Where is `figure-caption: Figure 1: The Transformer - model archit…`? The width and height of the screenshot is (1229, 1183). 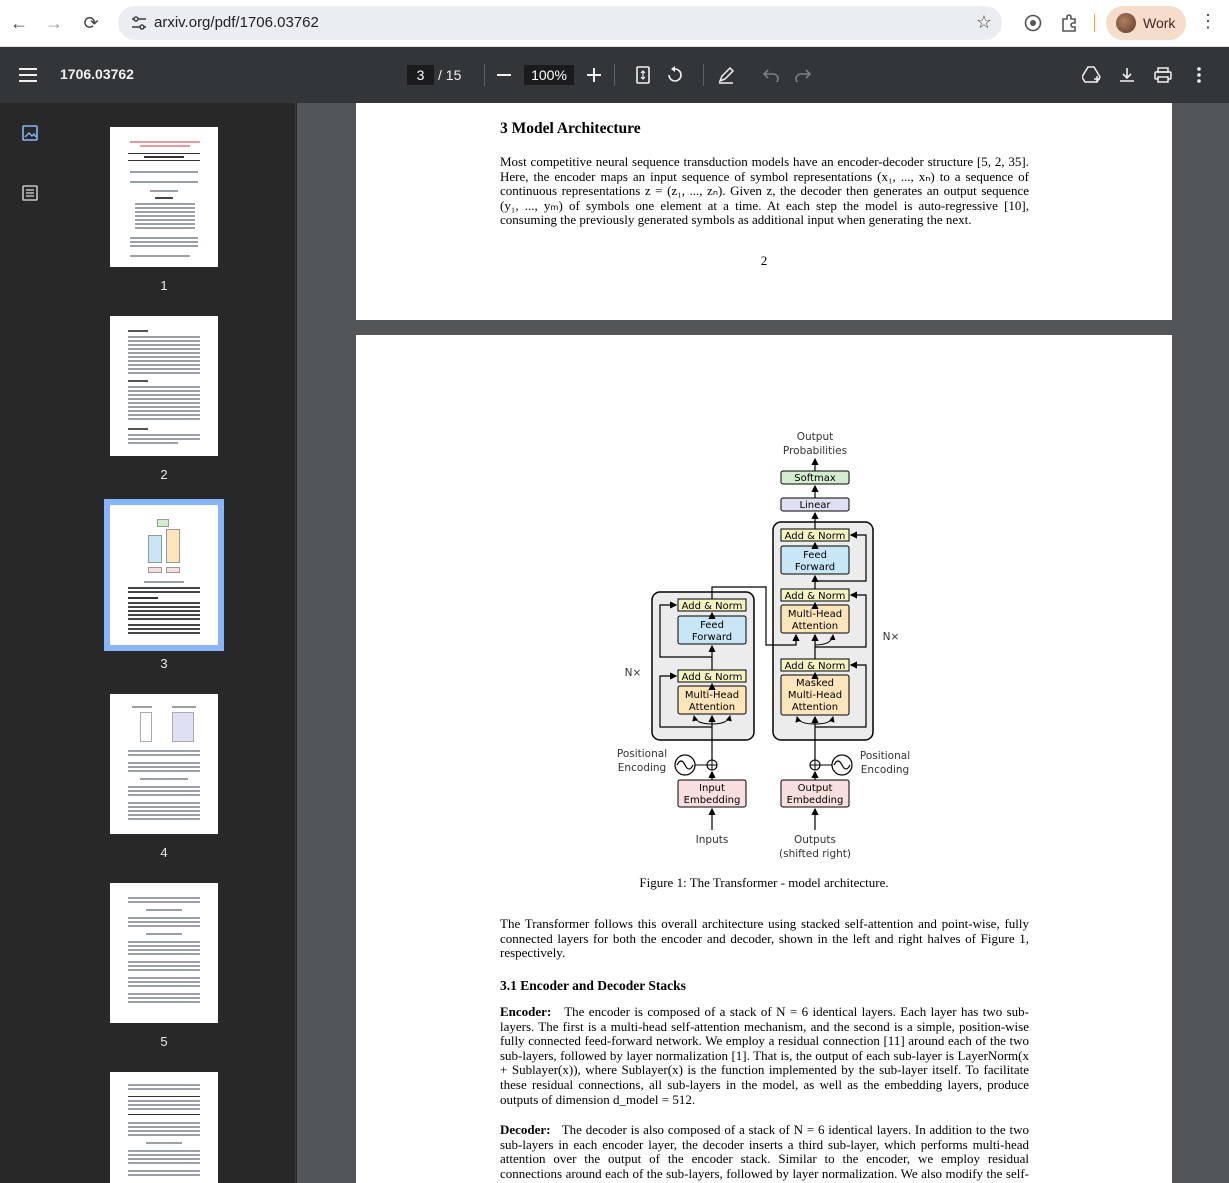 figure-caption: Figure 1: The Transformer - model archit… is located at coordinates (764, 882).